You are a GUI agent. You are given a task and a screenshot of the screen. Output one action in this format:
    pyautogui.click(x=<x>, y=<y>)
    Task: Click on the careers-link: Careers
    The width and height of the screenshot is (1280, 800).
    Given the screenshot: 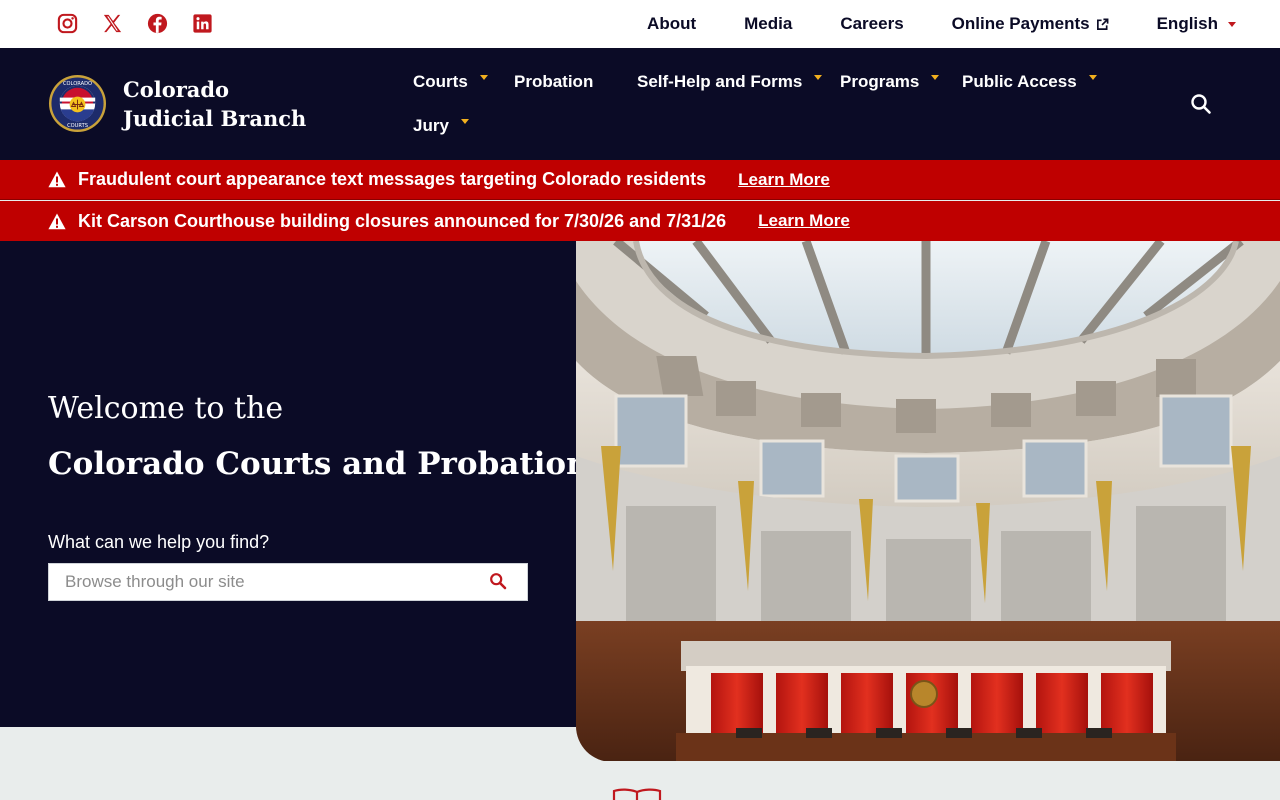 What is the action you would take?
    pyautogui.click(x=871, y=24)
    